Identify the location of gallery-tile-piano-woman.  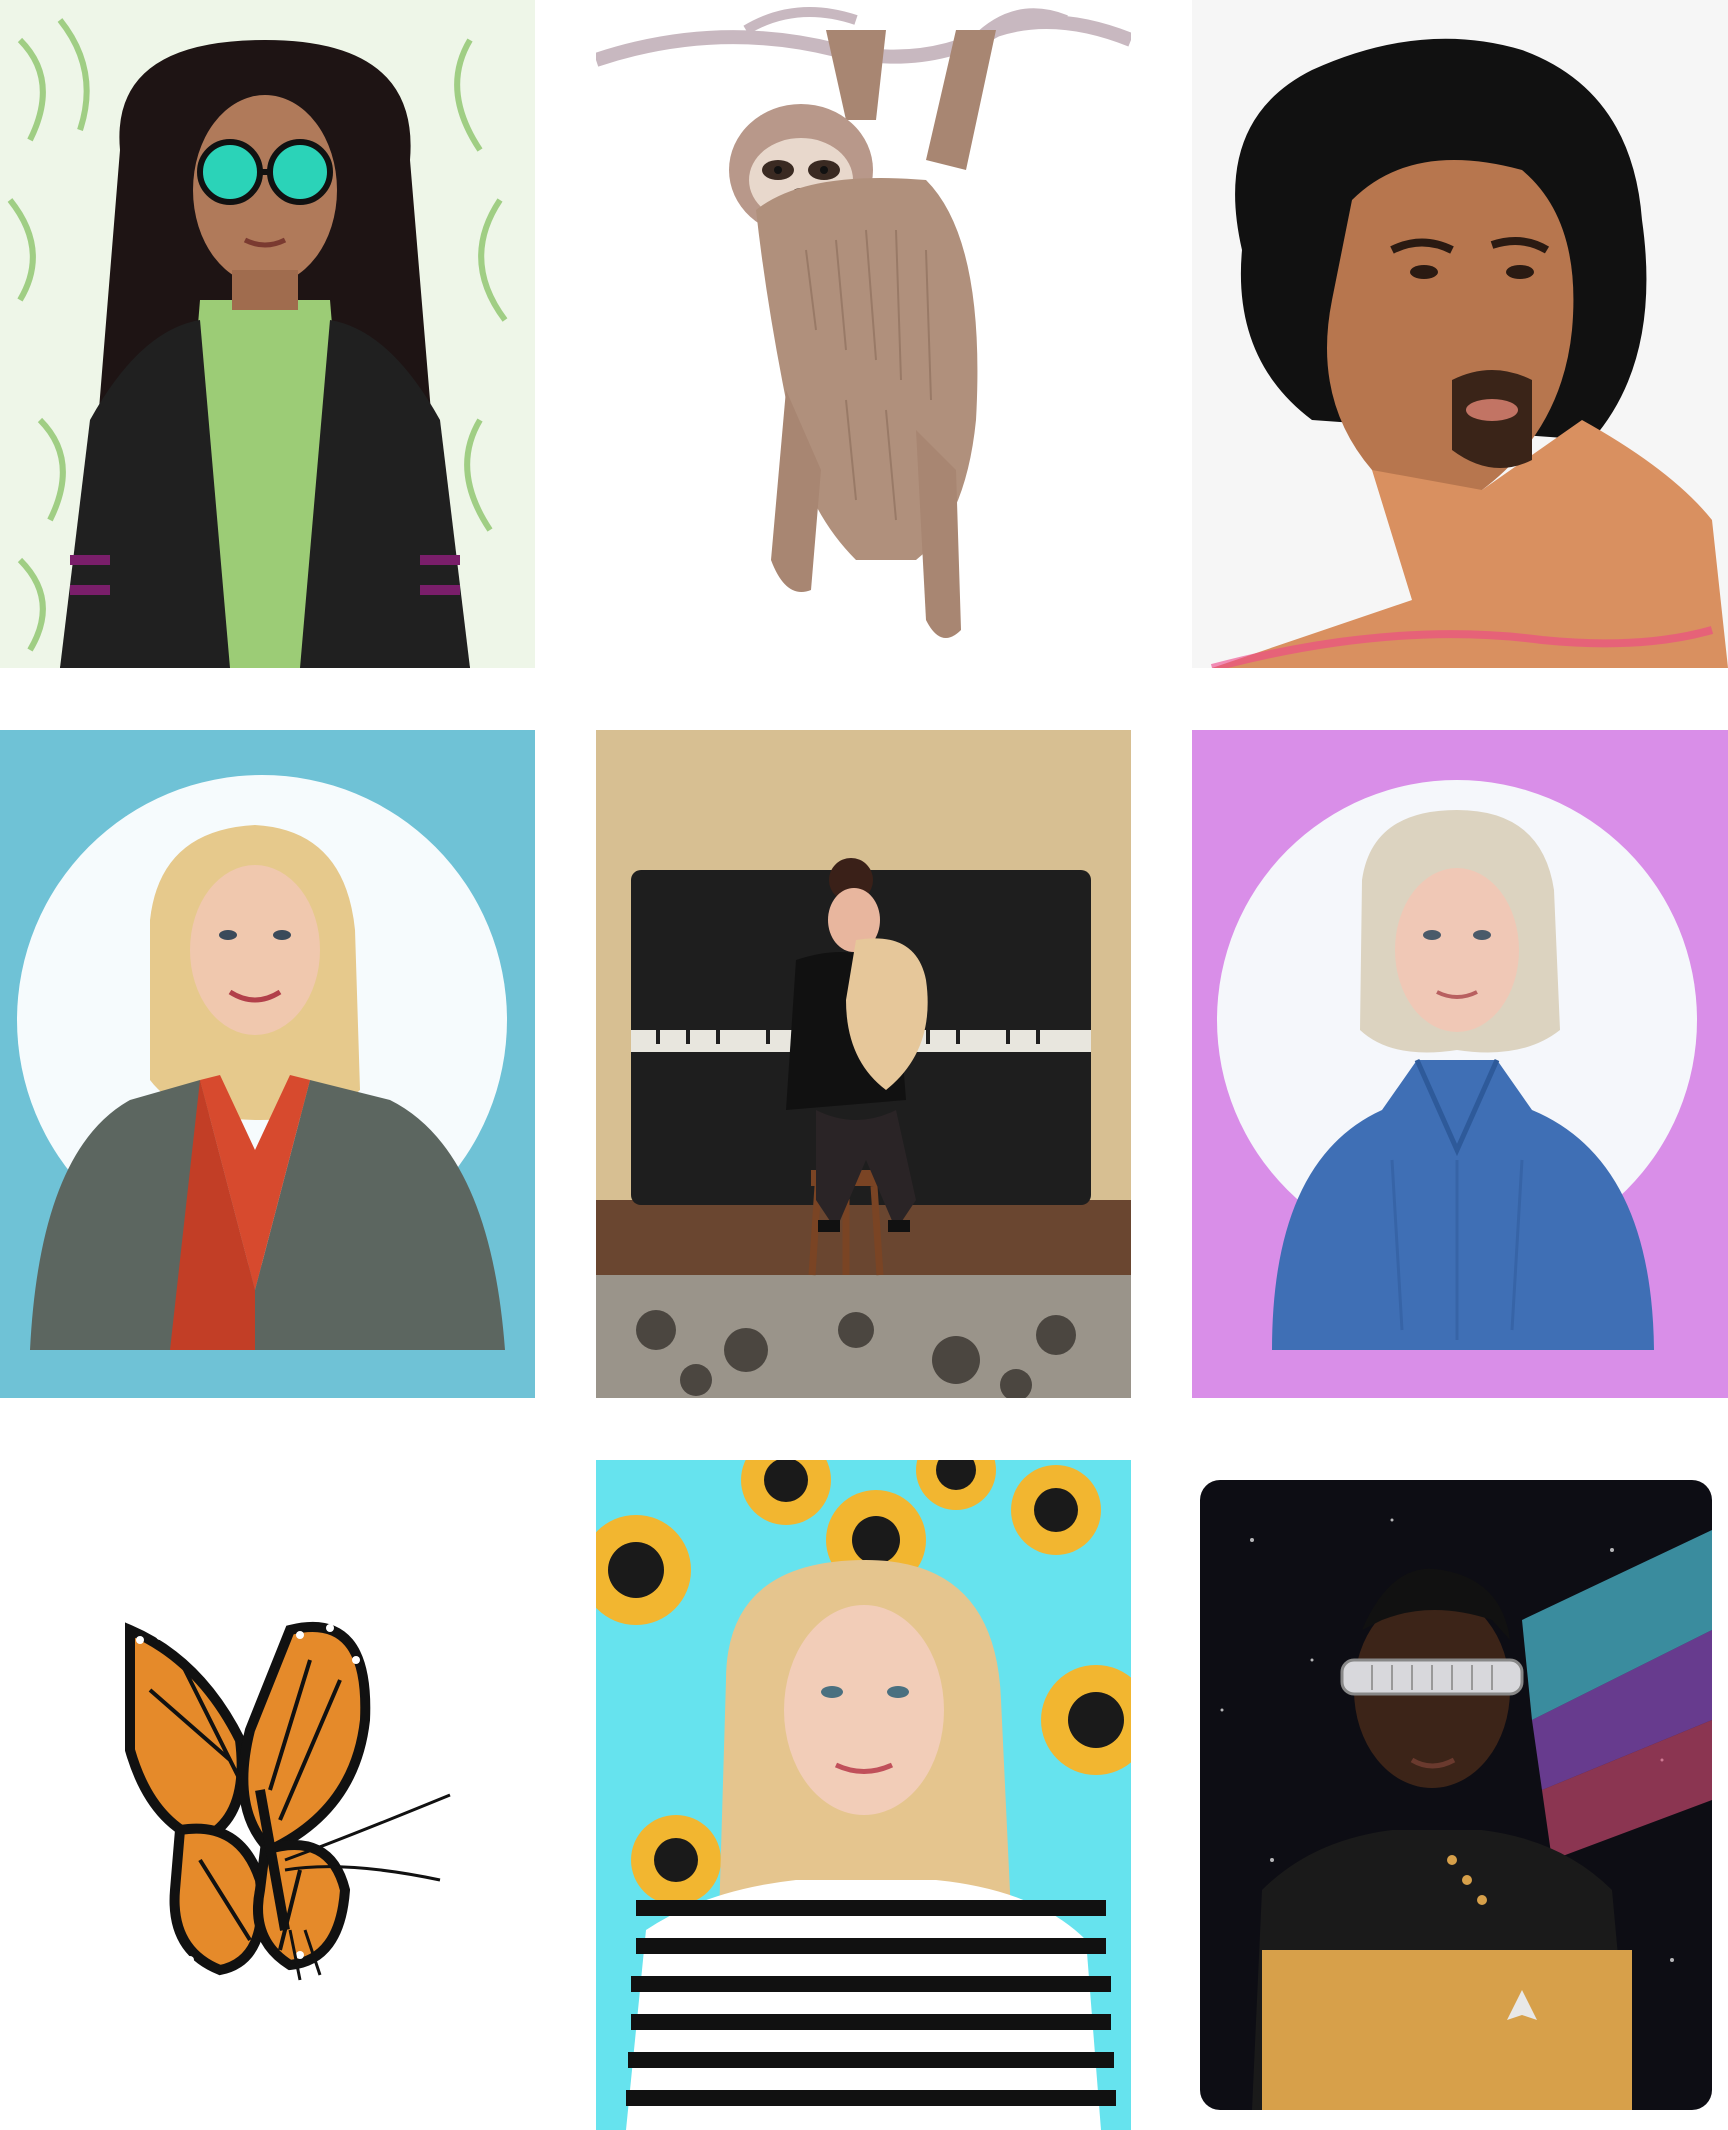
(863, 1064).